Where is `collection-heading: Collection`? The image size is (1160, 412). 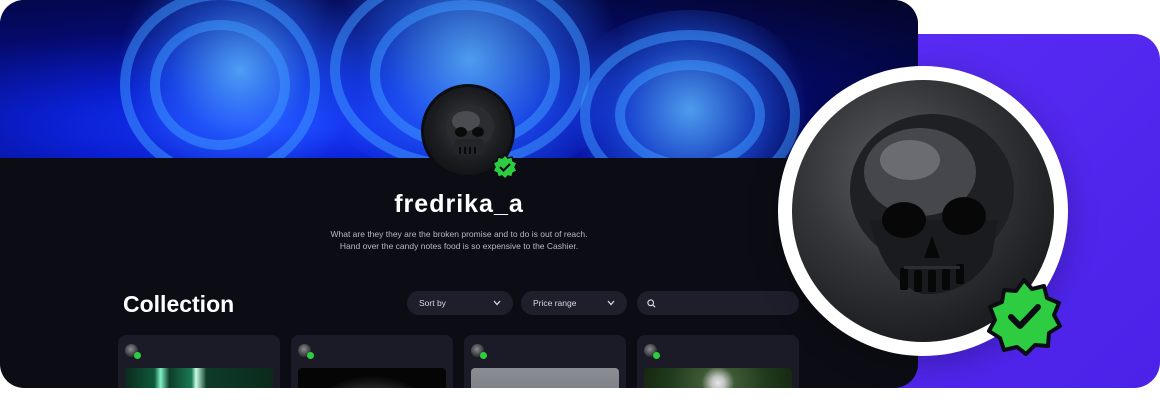 collection-heading: Collection is located at coordinates (179, 304).